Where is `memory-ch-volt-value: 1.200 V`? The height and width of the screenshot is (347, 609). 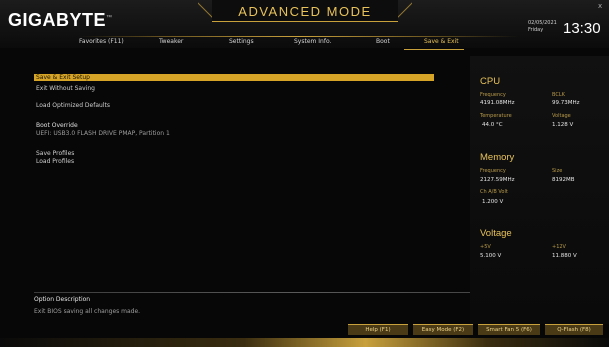 memory-ch-volt-value: 1.200 V is located at coordinates (493, 202).